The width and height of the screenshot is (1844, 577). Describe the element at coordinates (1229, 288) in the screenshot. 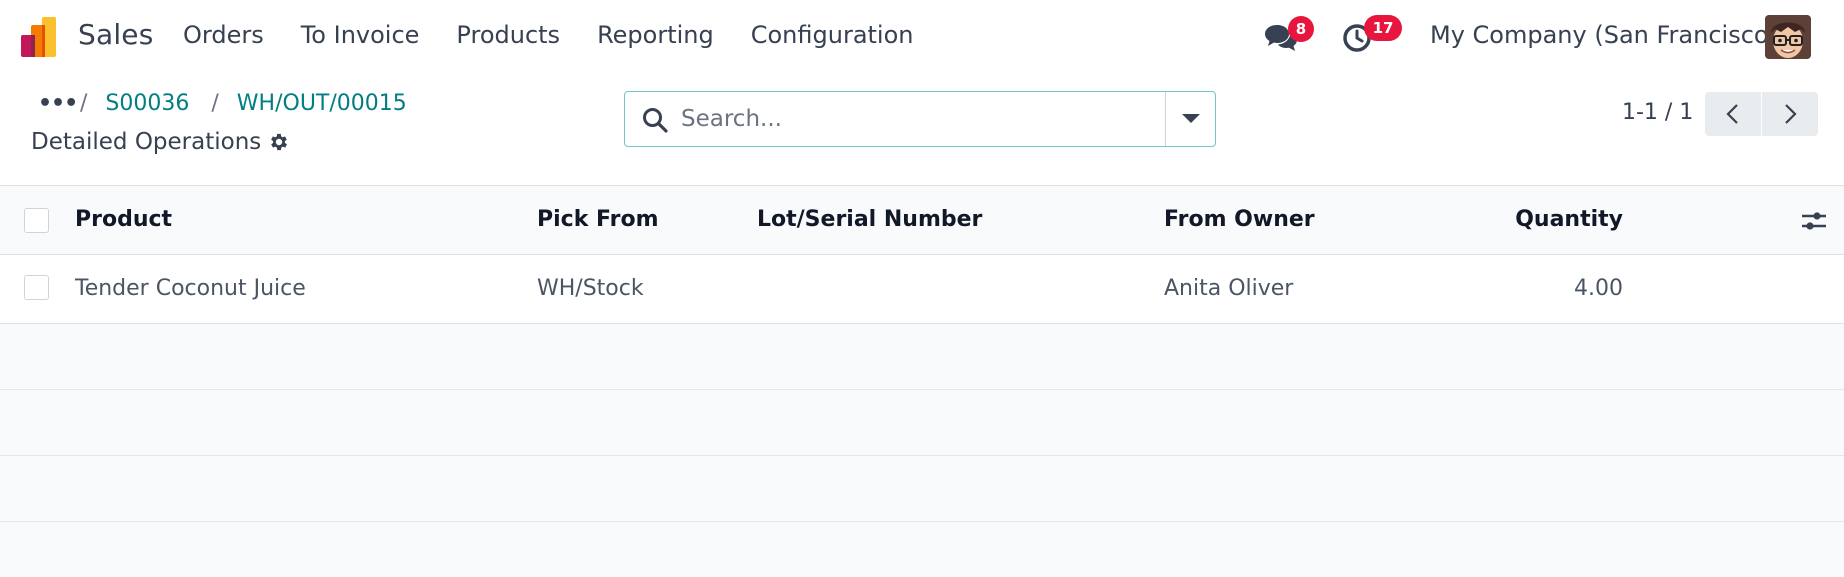

I see `cell-from-owner: Anita Oliver` at that location.